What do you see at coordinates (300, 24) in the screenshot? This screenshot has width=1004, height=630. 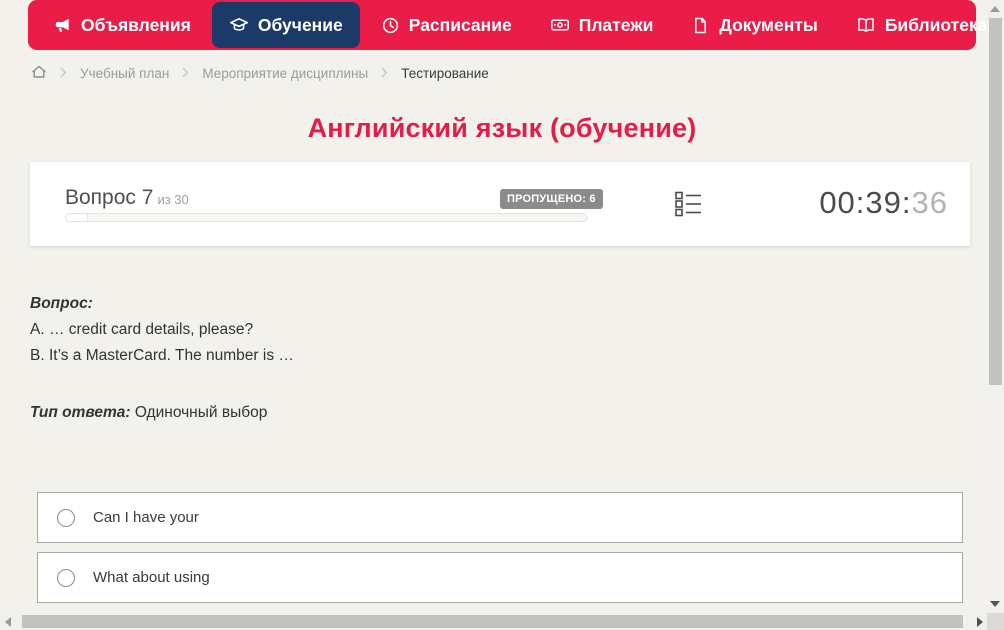 I see `nav-item-label: Обучение` at bounding box center [300, 24].